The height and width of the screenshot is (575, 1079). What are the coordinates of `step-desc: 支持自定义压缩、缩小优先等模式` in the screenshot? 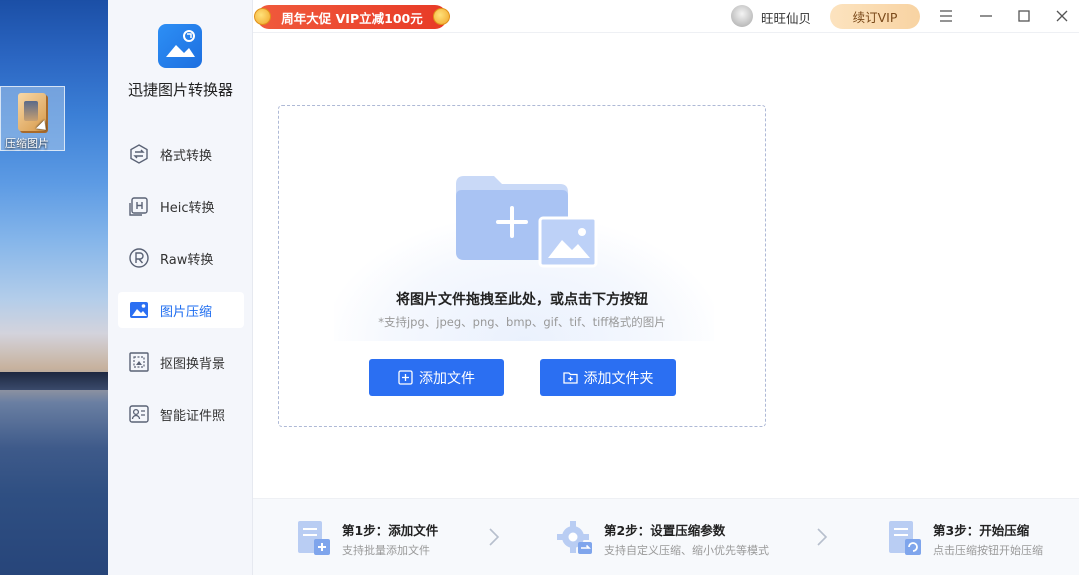 It's located at (686, 550).